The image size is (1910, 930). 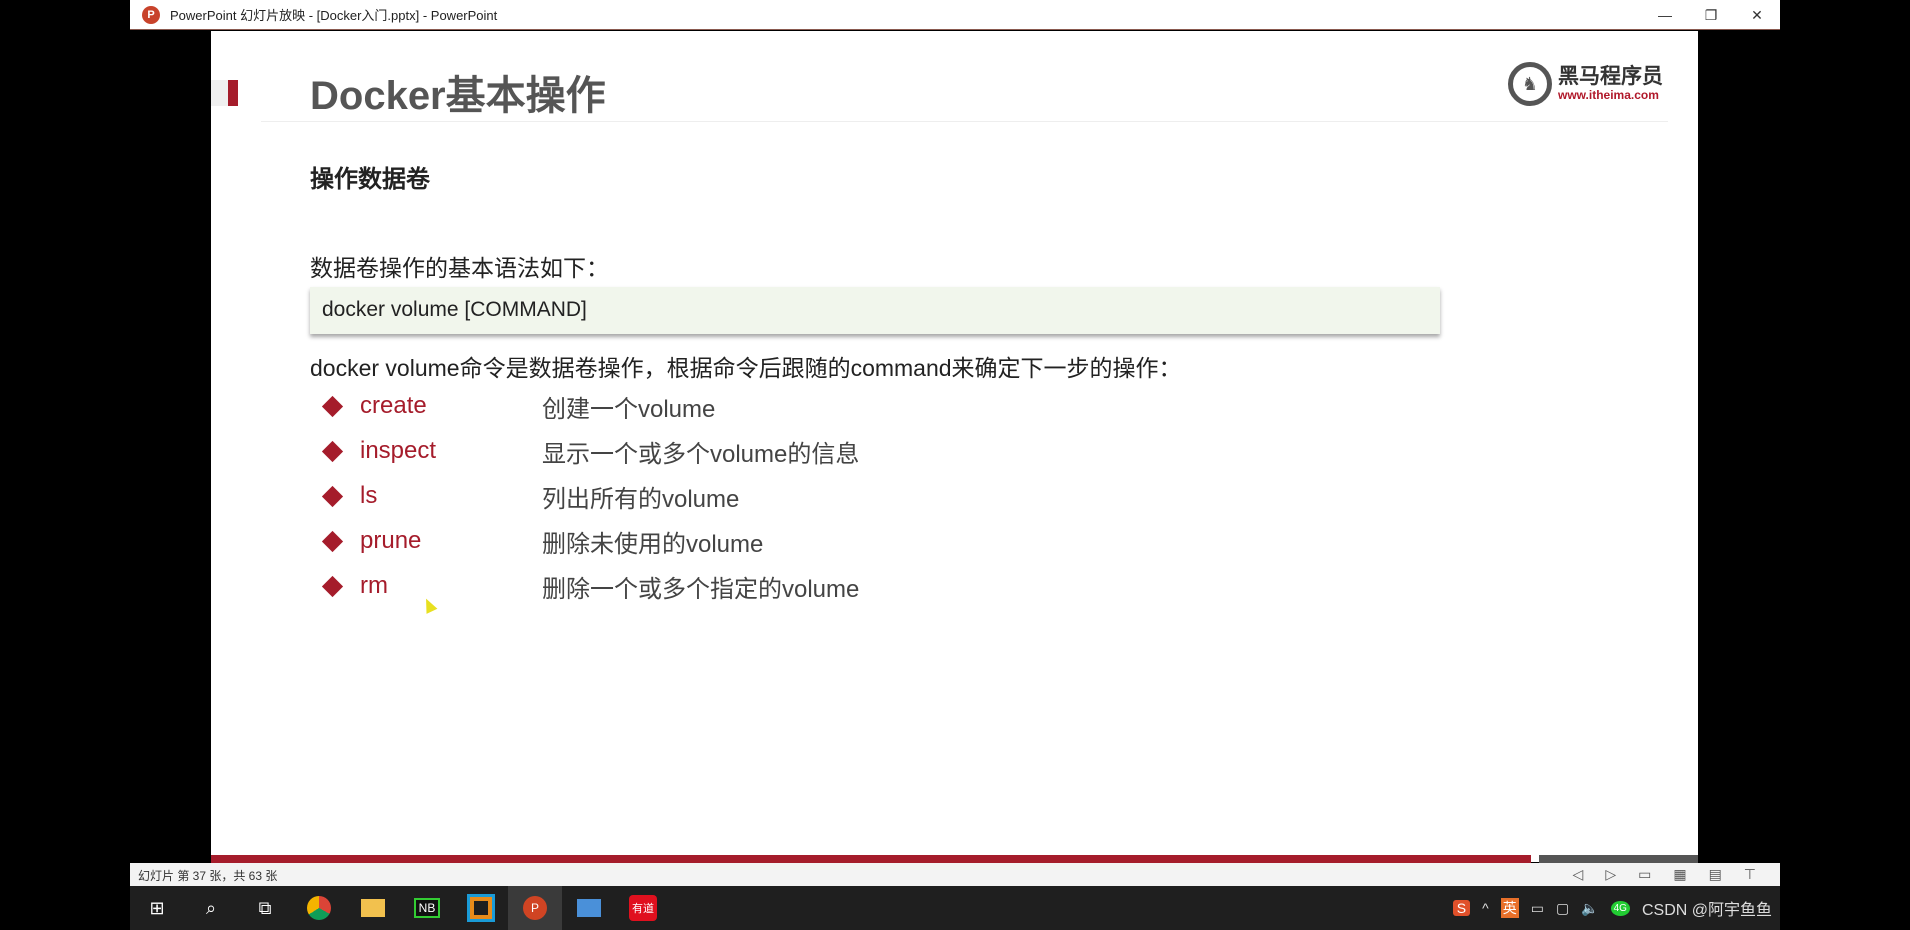 What do you see at coordinates (373, 908) in the screenshot?
I see `file-explorer-icon` at bounding box center [373, 908].